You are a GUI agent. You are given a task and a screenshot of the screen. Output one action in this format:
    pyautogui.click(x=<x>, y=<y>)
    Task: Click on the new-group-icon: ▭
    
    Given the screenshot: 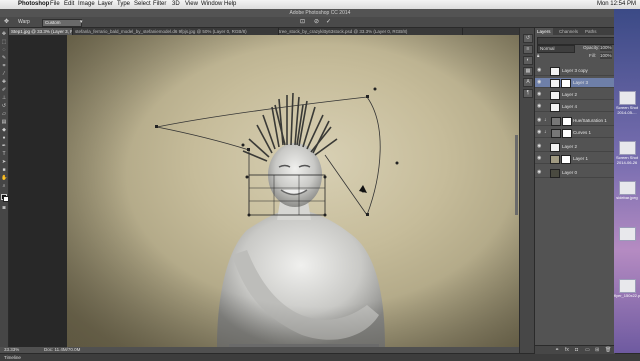 What is the action you would take?
    pyautogui.click(x=587, y=350)
    